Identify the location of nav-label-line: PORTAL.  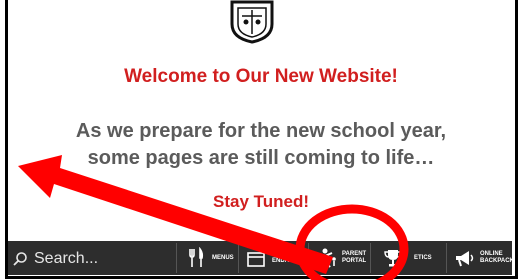
(354, 261).